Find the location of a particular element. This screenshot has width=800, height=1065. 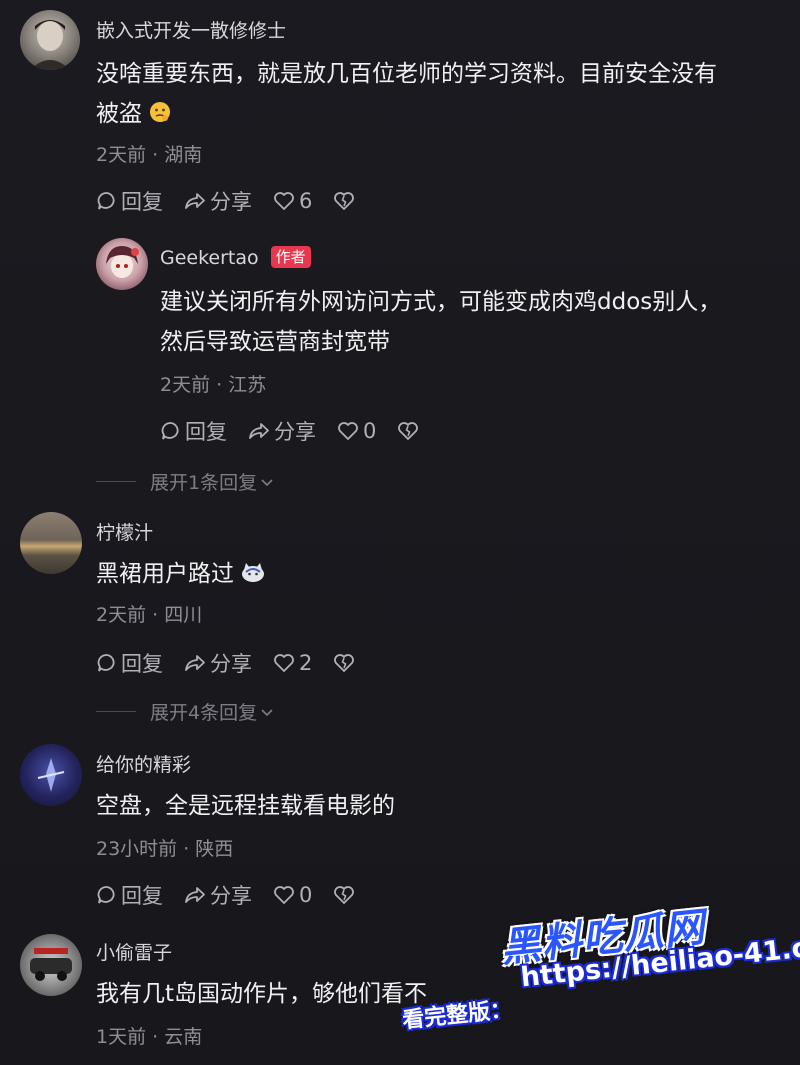

like-count: 2 is located at coordinates (306, 663).